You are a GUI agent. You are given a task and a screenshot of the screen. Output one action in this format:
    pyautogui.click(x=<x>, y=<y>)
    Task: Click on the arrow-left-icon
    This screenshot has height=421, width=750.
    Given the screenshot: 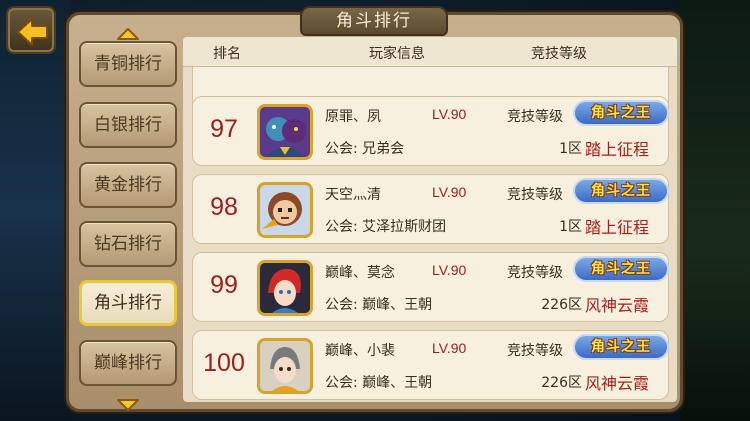 What is the action you would take?
    pyautogui.click(x=32, y=32)
    